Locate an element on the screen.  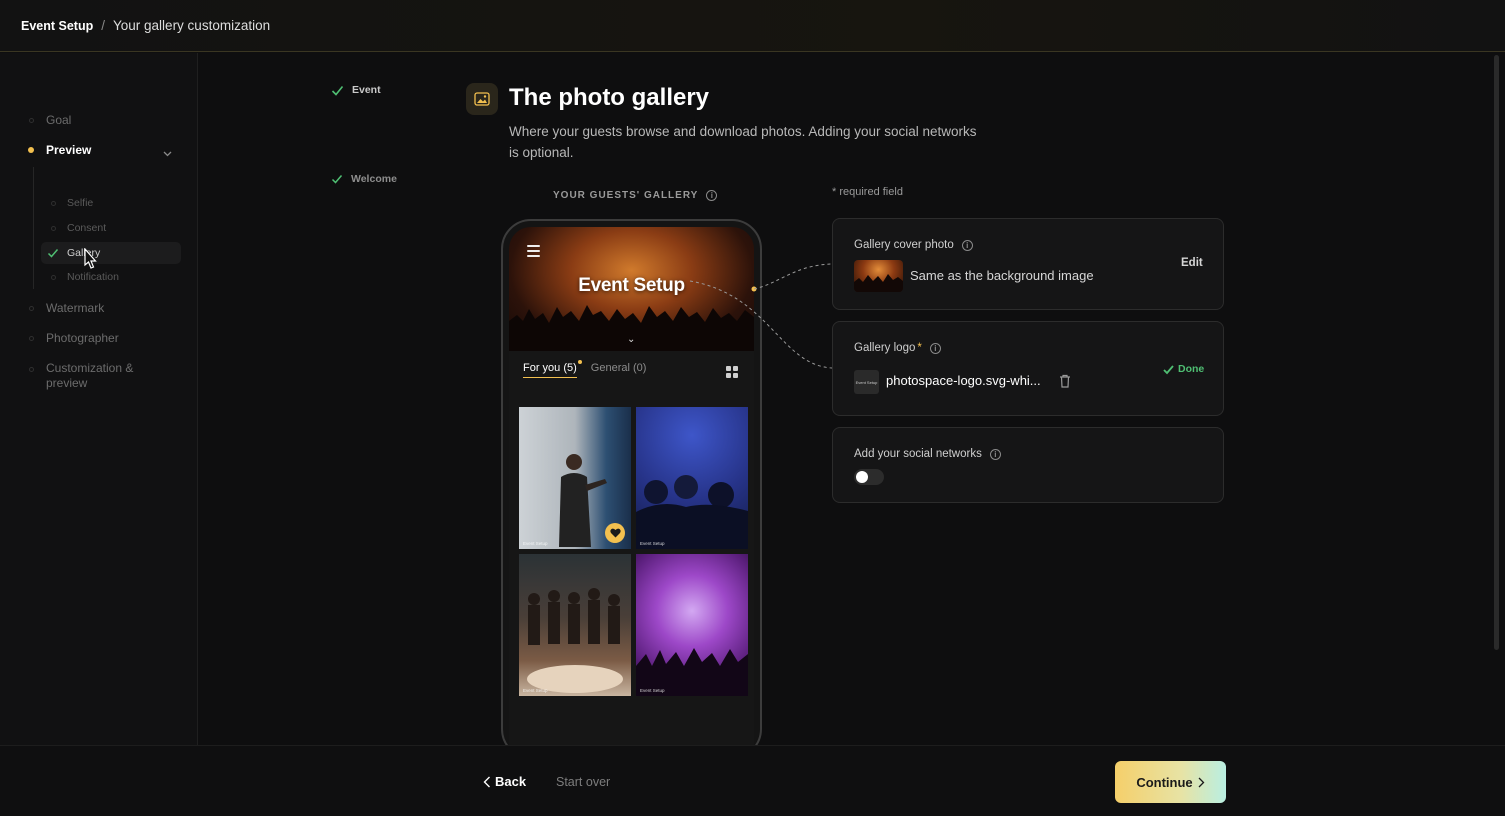
connector-lines is located at coordinates (761, 316).